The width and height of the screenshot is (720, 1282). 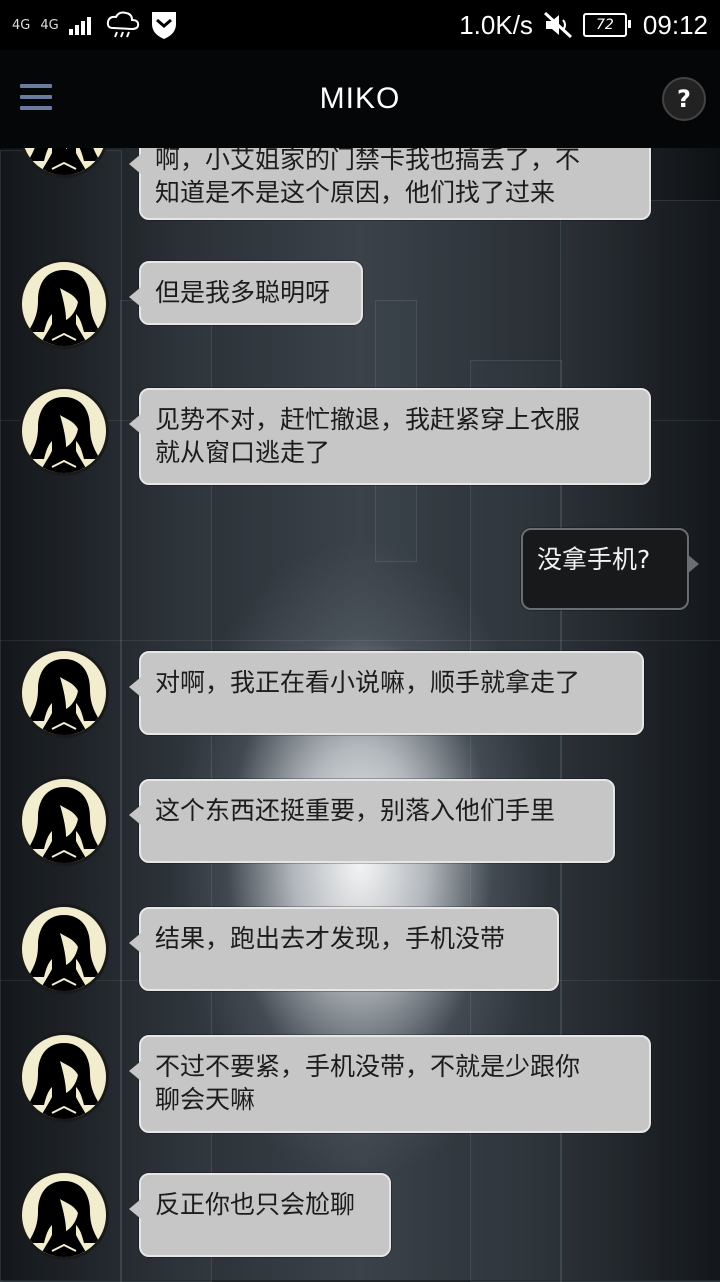 I want to click on message-bubble: 不过不要紧，手机没带，不就是少跟你 聊会天嘛, so click(x=390, y=1084).